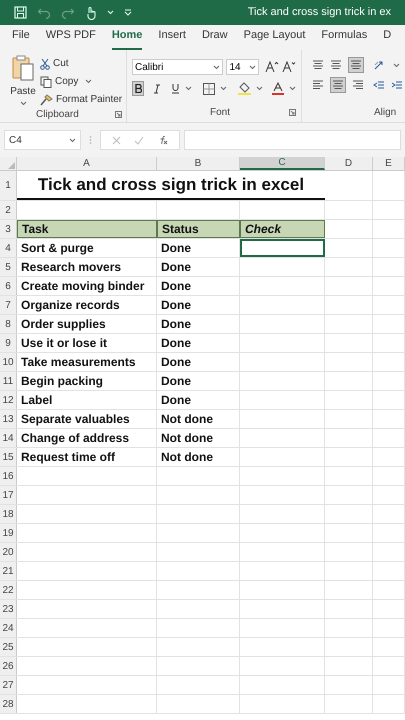  I want to click on row-header: 2, so click(8, 210).